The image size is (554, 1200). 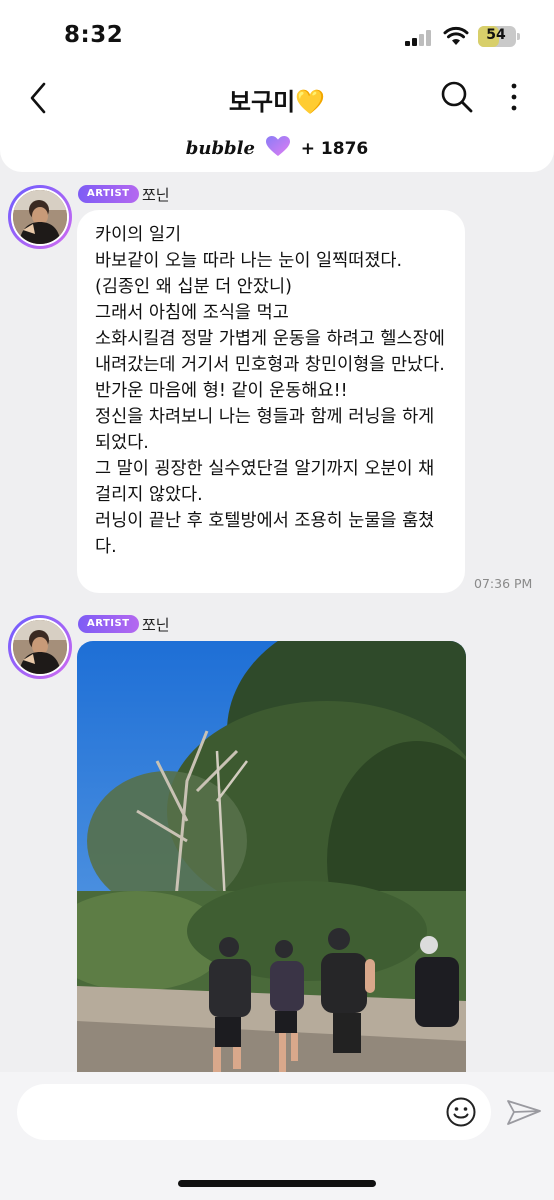 I want to click on more-options-icon, so click(x=514, y=97).